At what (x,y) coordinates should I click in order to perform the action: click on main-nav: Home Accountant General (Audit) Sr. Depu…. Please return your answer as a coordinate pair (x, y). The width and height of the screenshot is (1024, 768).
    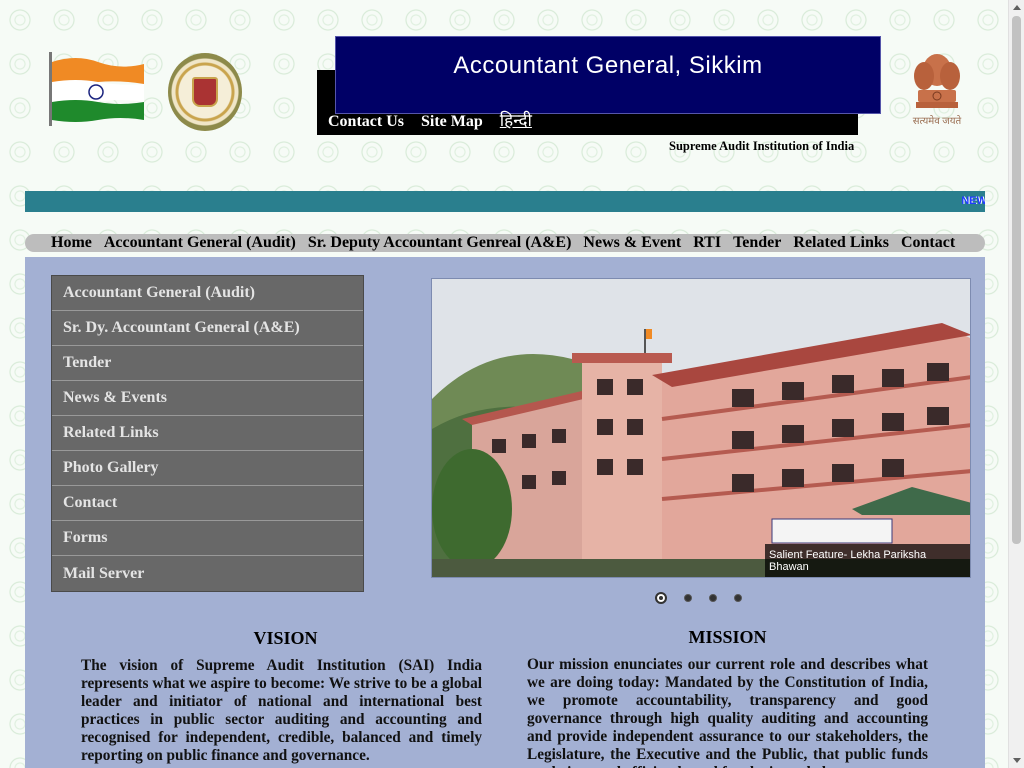
    Looking at the image, I should click on (505, 243).